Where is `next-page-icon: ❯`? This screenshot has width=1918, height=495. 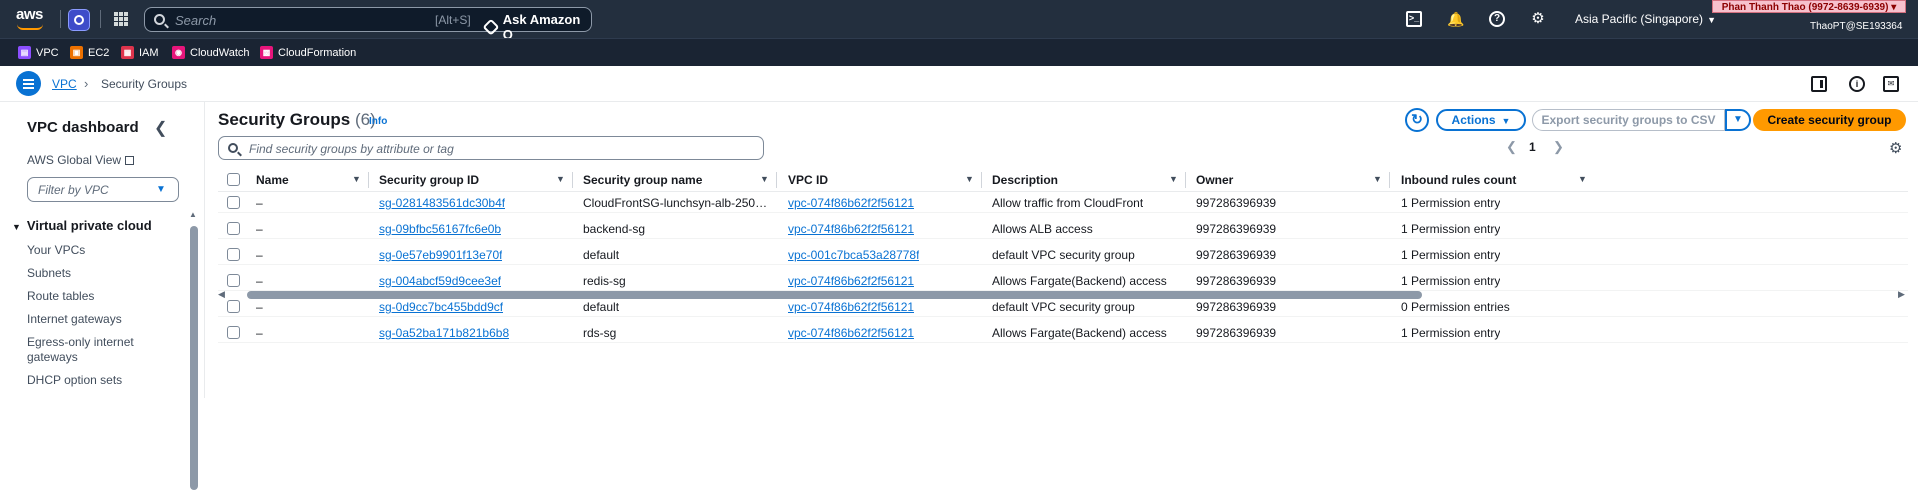 next-page-icon: ❯ is located at coordinates (1558, 147).